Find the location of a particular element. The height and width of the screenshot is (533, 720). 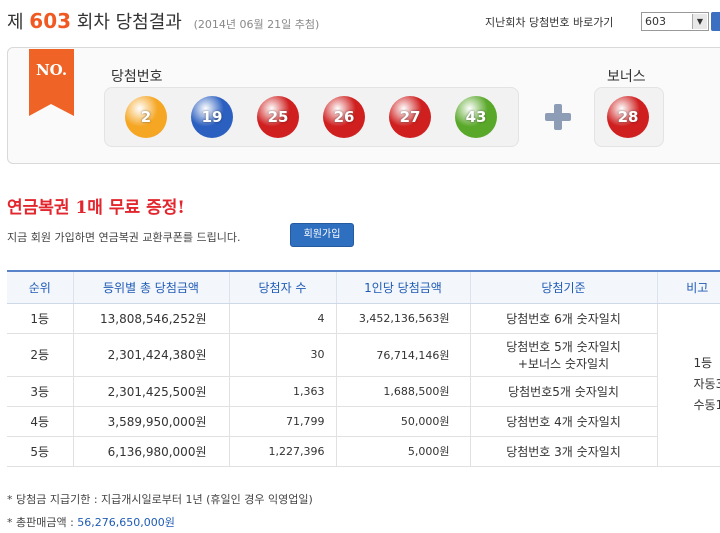

ball-6: 43 is located at coordinates (476, 117).